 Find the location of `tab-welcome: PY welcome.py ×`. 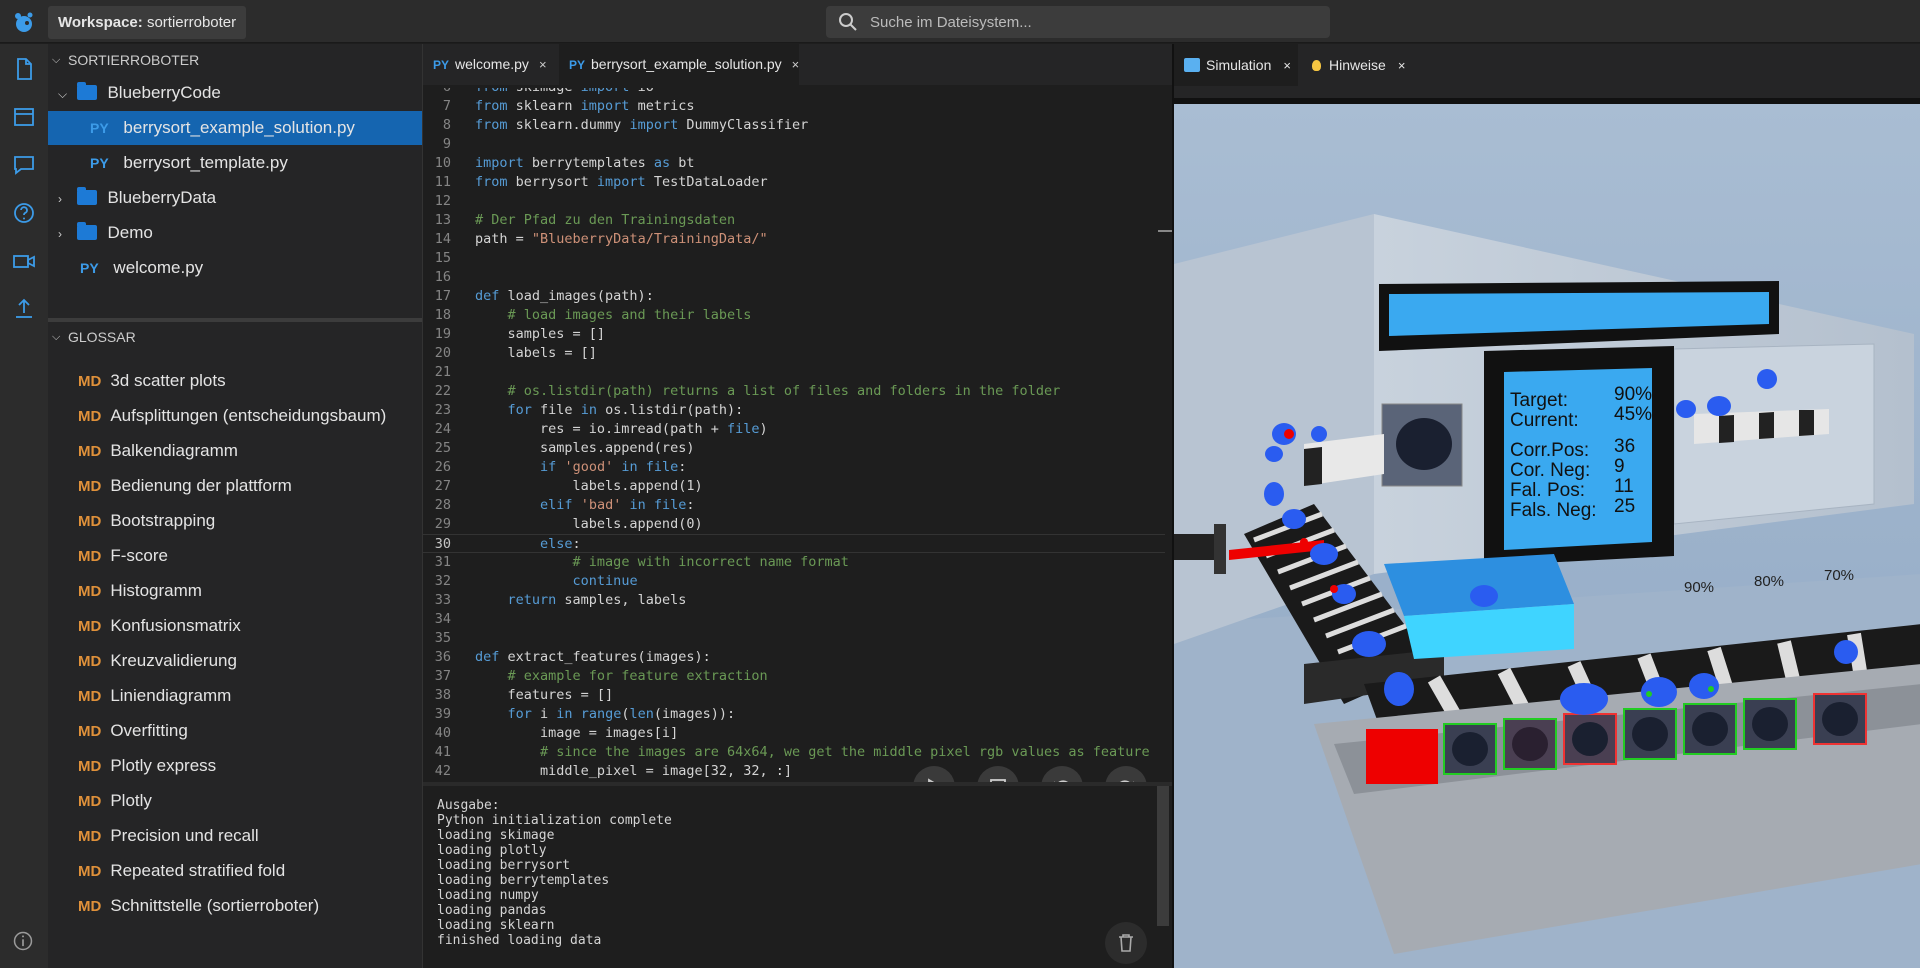

tab-welcome: PY welcome.py × is located at coordinates (491, 64).